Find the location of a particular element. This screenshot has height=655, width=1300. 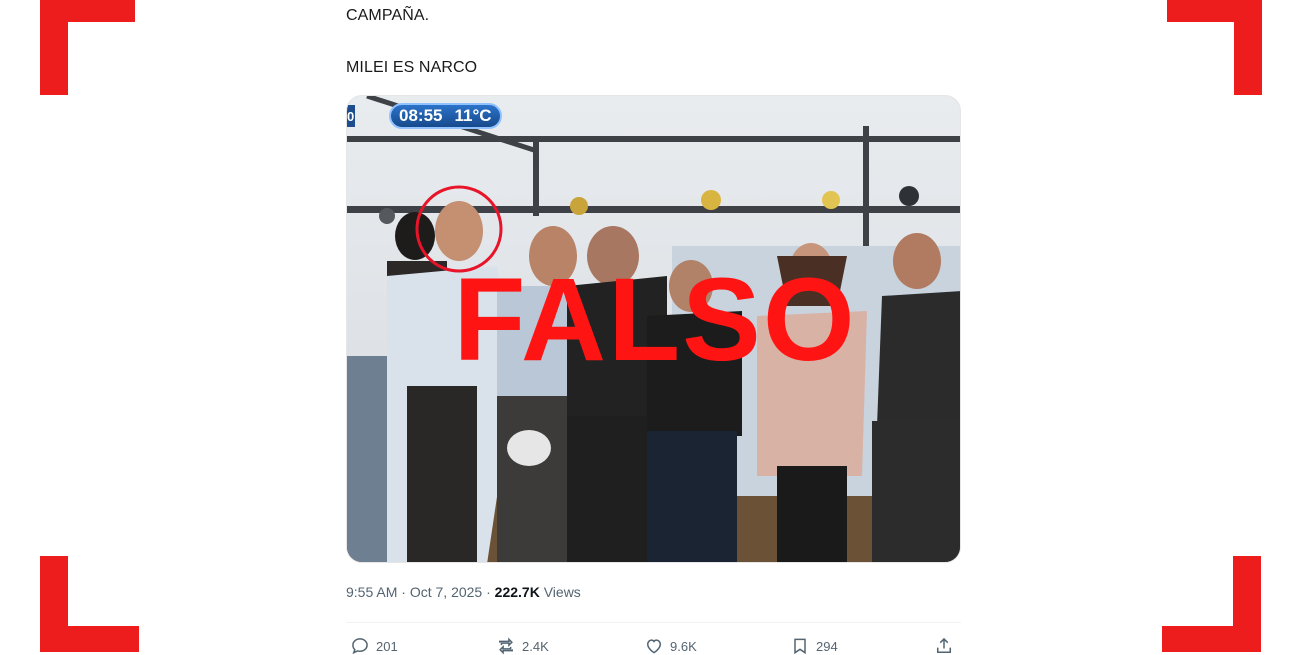

repost-button: 2.4K is located at coordinates (522, 645).